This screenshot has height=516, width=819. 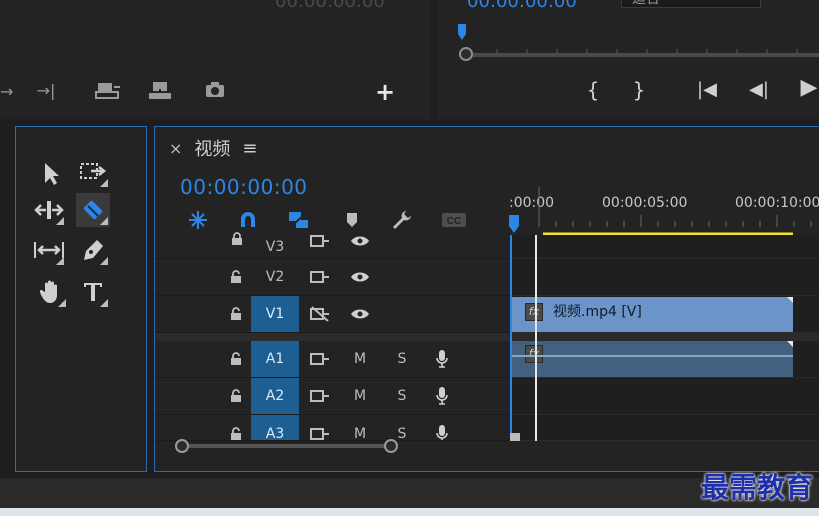 I want to click on add-button-icon: +, so click(x=385, y=92).